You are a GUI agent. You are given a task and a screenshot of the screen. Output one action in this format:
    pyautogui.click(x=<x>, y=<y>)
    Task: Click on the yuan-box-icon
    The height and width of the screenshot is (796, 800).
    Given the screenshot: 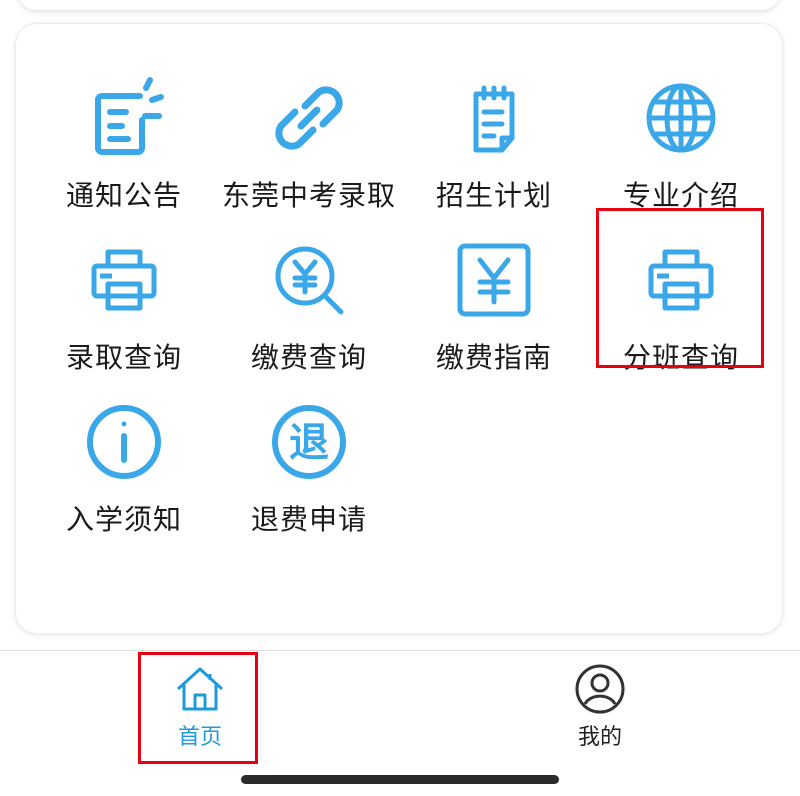 What is the action you would take?
    pyautogui.click(x=494, y=280)
    